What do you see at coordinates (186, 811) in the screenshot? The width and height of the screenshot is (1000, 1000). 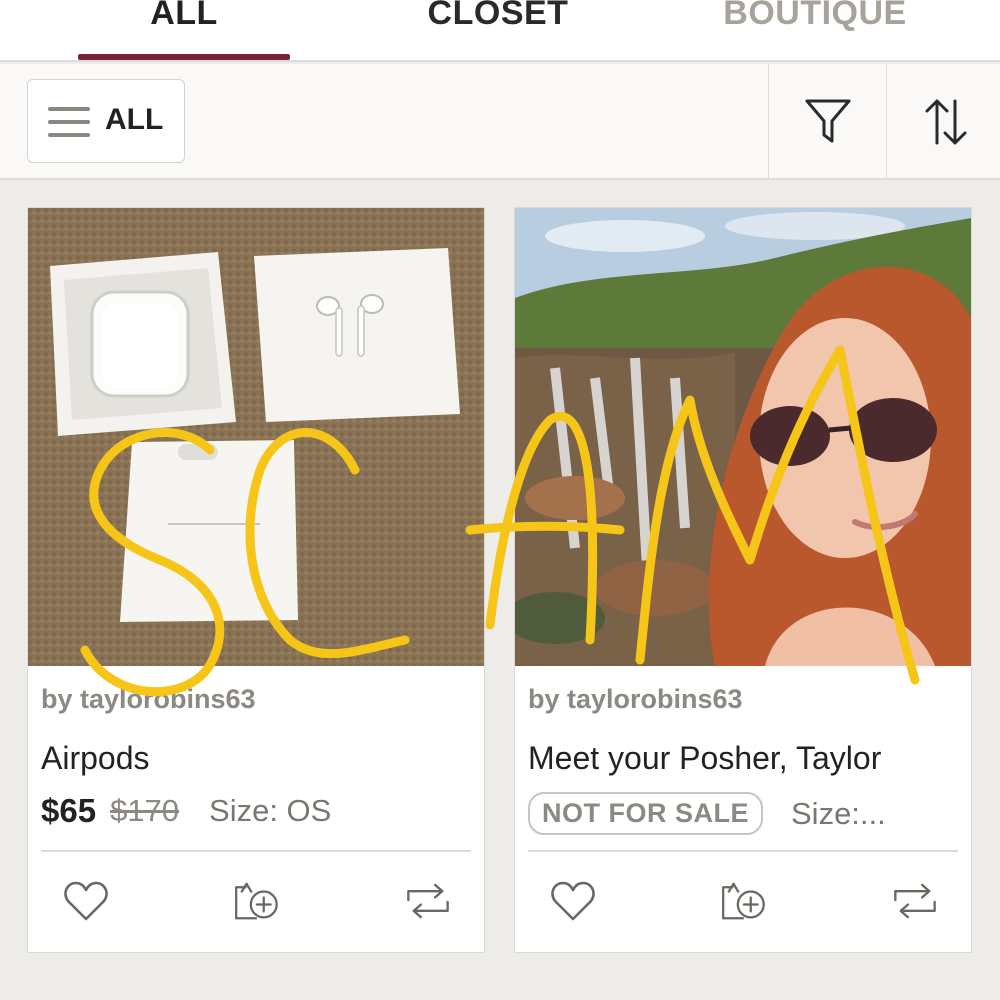 I see `price-row: $65 $170 Size: OS` at bounding box center [186, 811].